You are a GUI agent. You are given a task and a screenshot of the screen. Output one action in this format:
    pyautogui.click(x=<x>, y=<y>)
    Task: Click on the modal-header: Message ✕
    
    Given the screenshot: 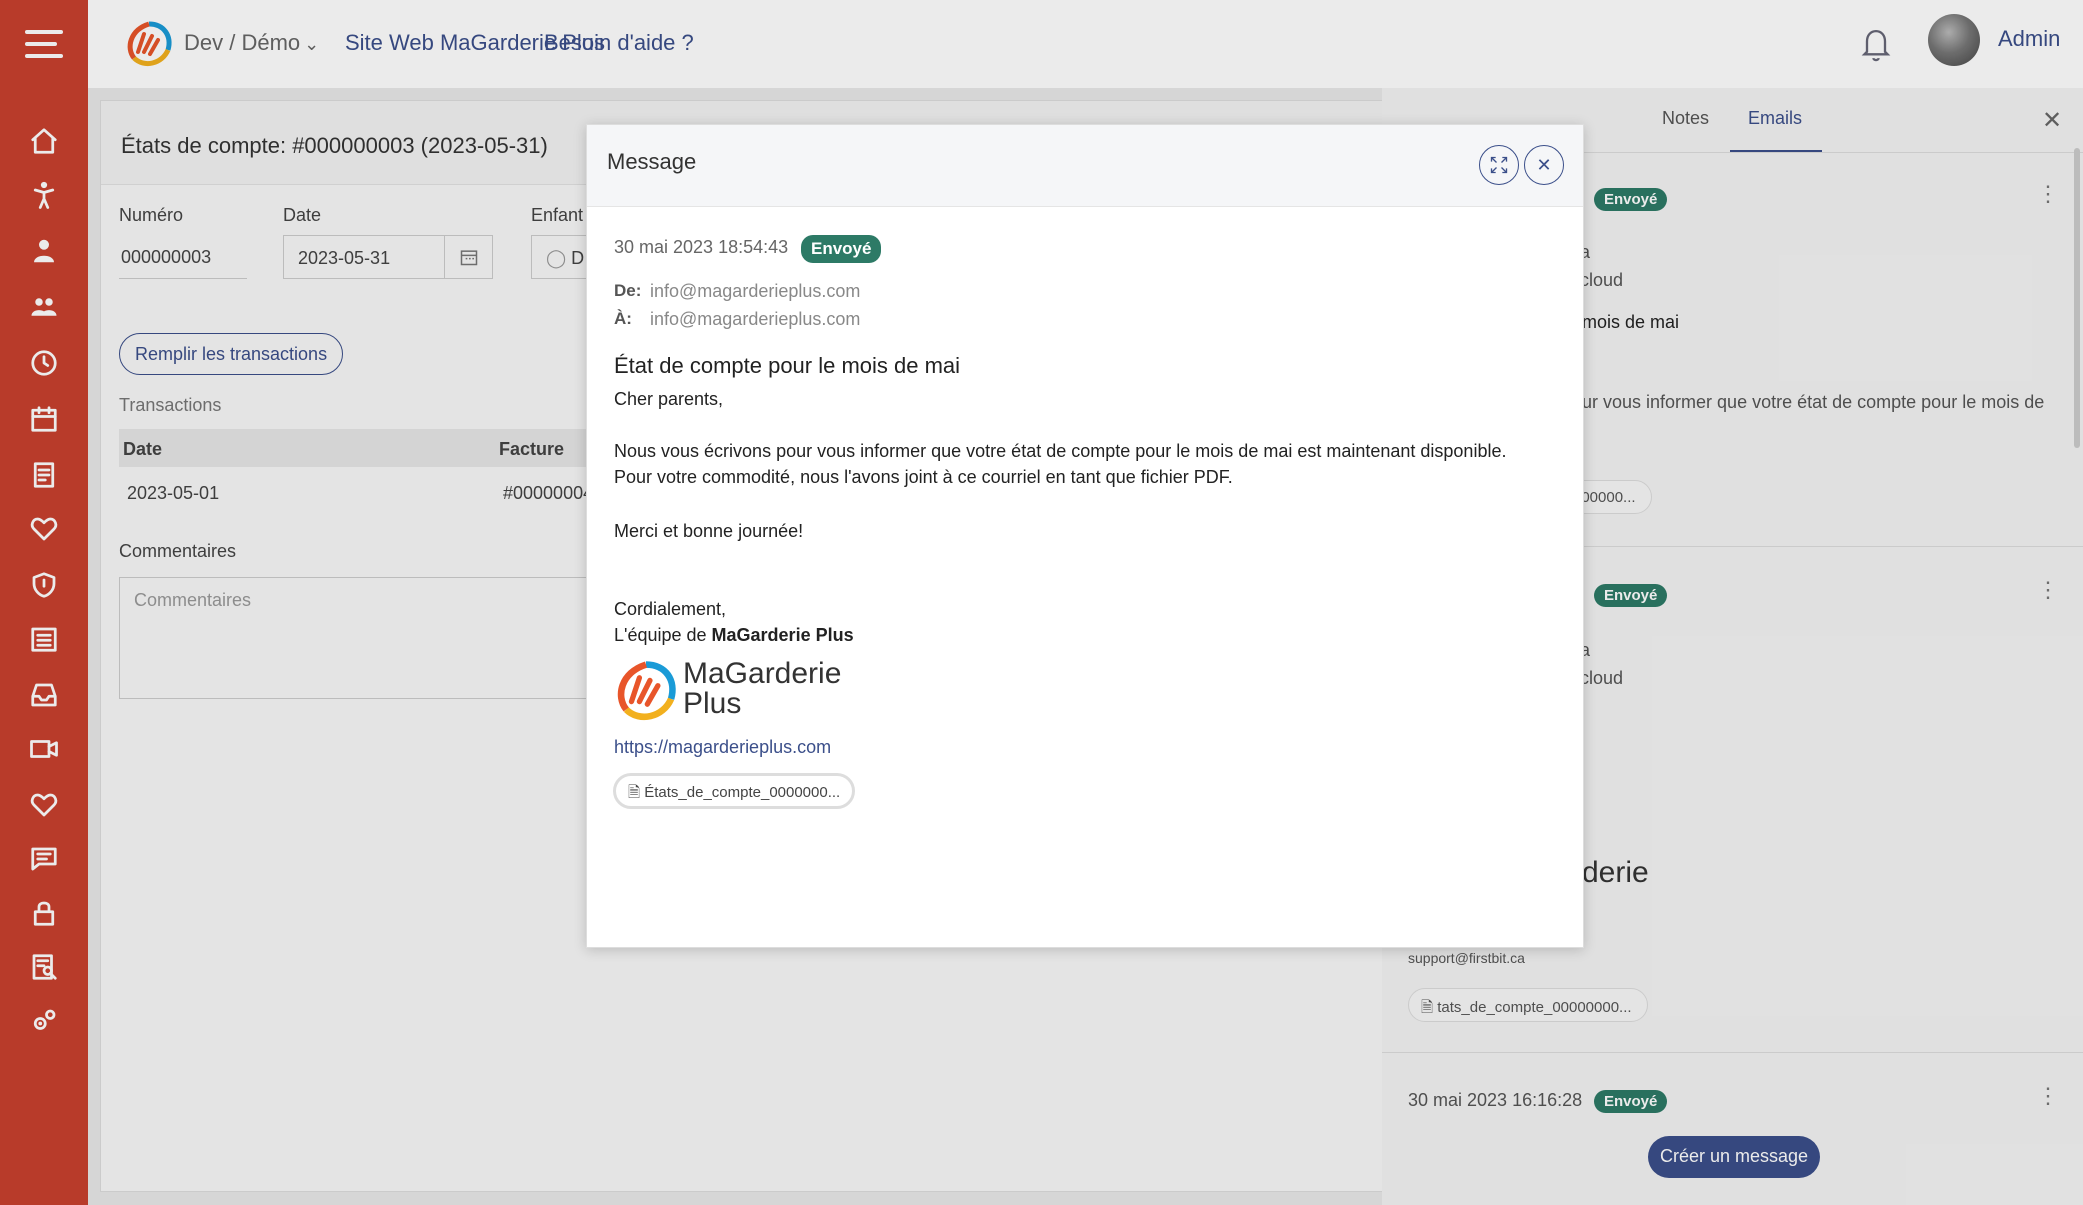 What is the action you would take?
    pyautogui.click(x=1085, y=166)
    